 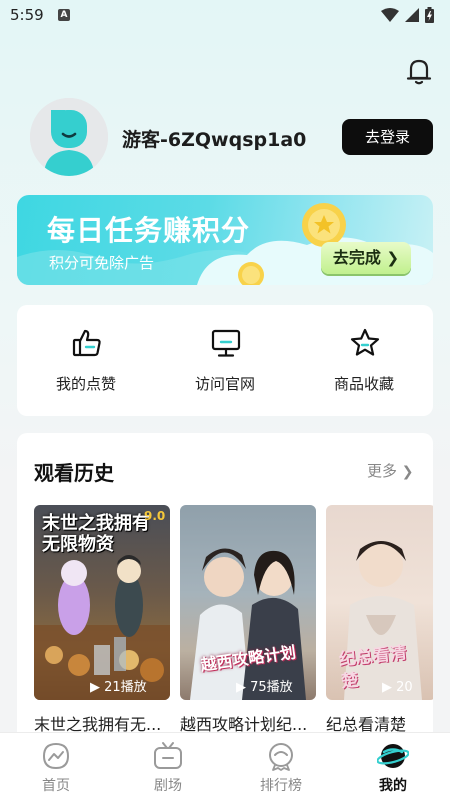 What do you see at coordinates (74, 473) in the screenshot?
I see `history-title: 观看历史` at bounding box center [74, 473].